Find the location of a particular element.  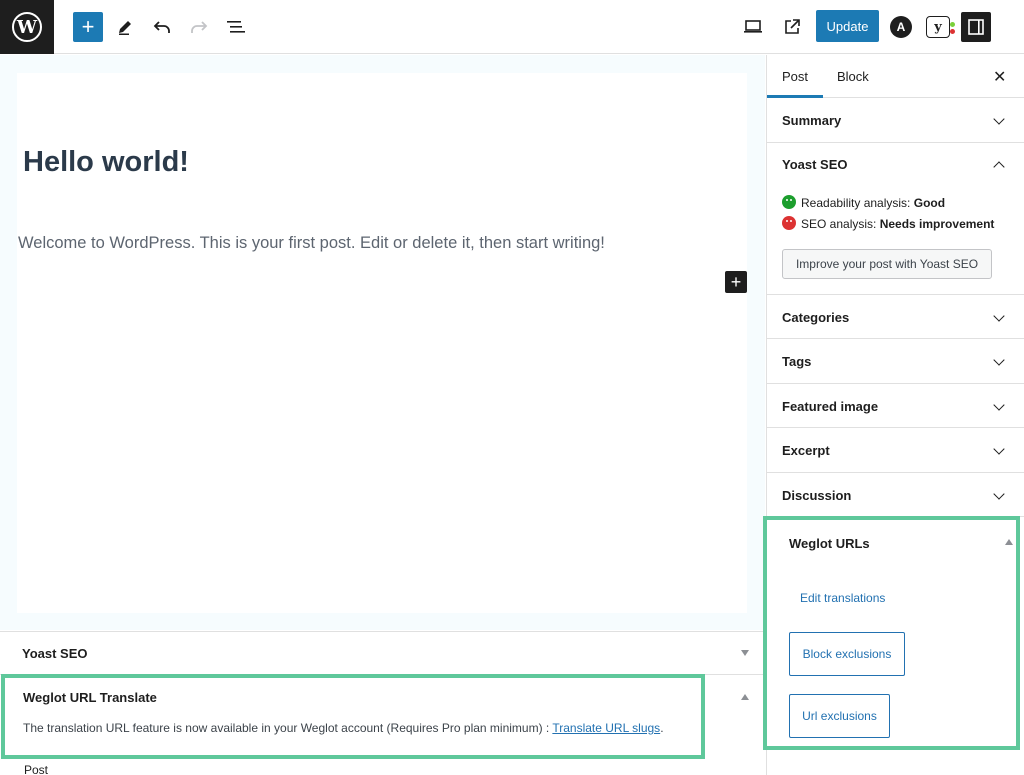

seo-analysis: SEO analysis: Needs improvement is located at coordinates (888, 223).